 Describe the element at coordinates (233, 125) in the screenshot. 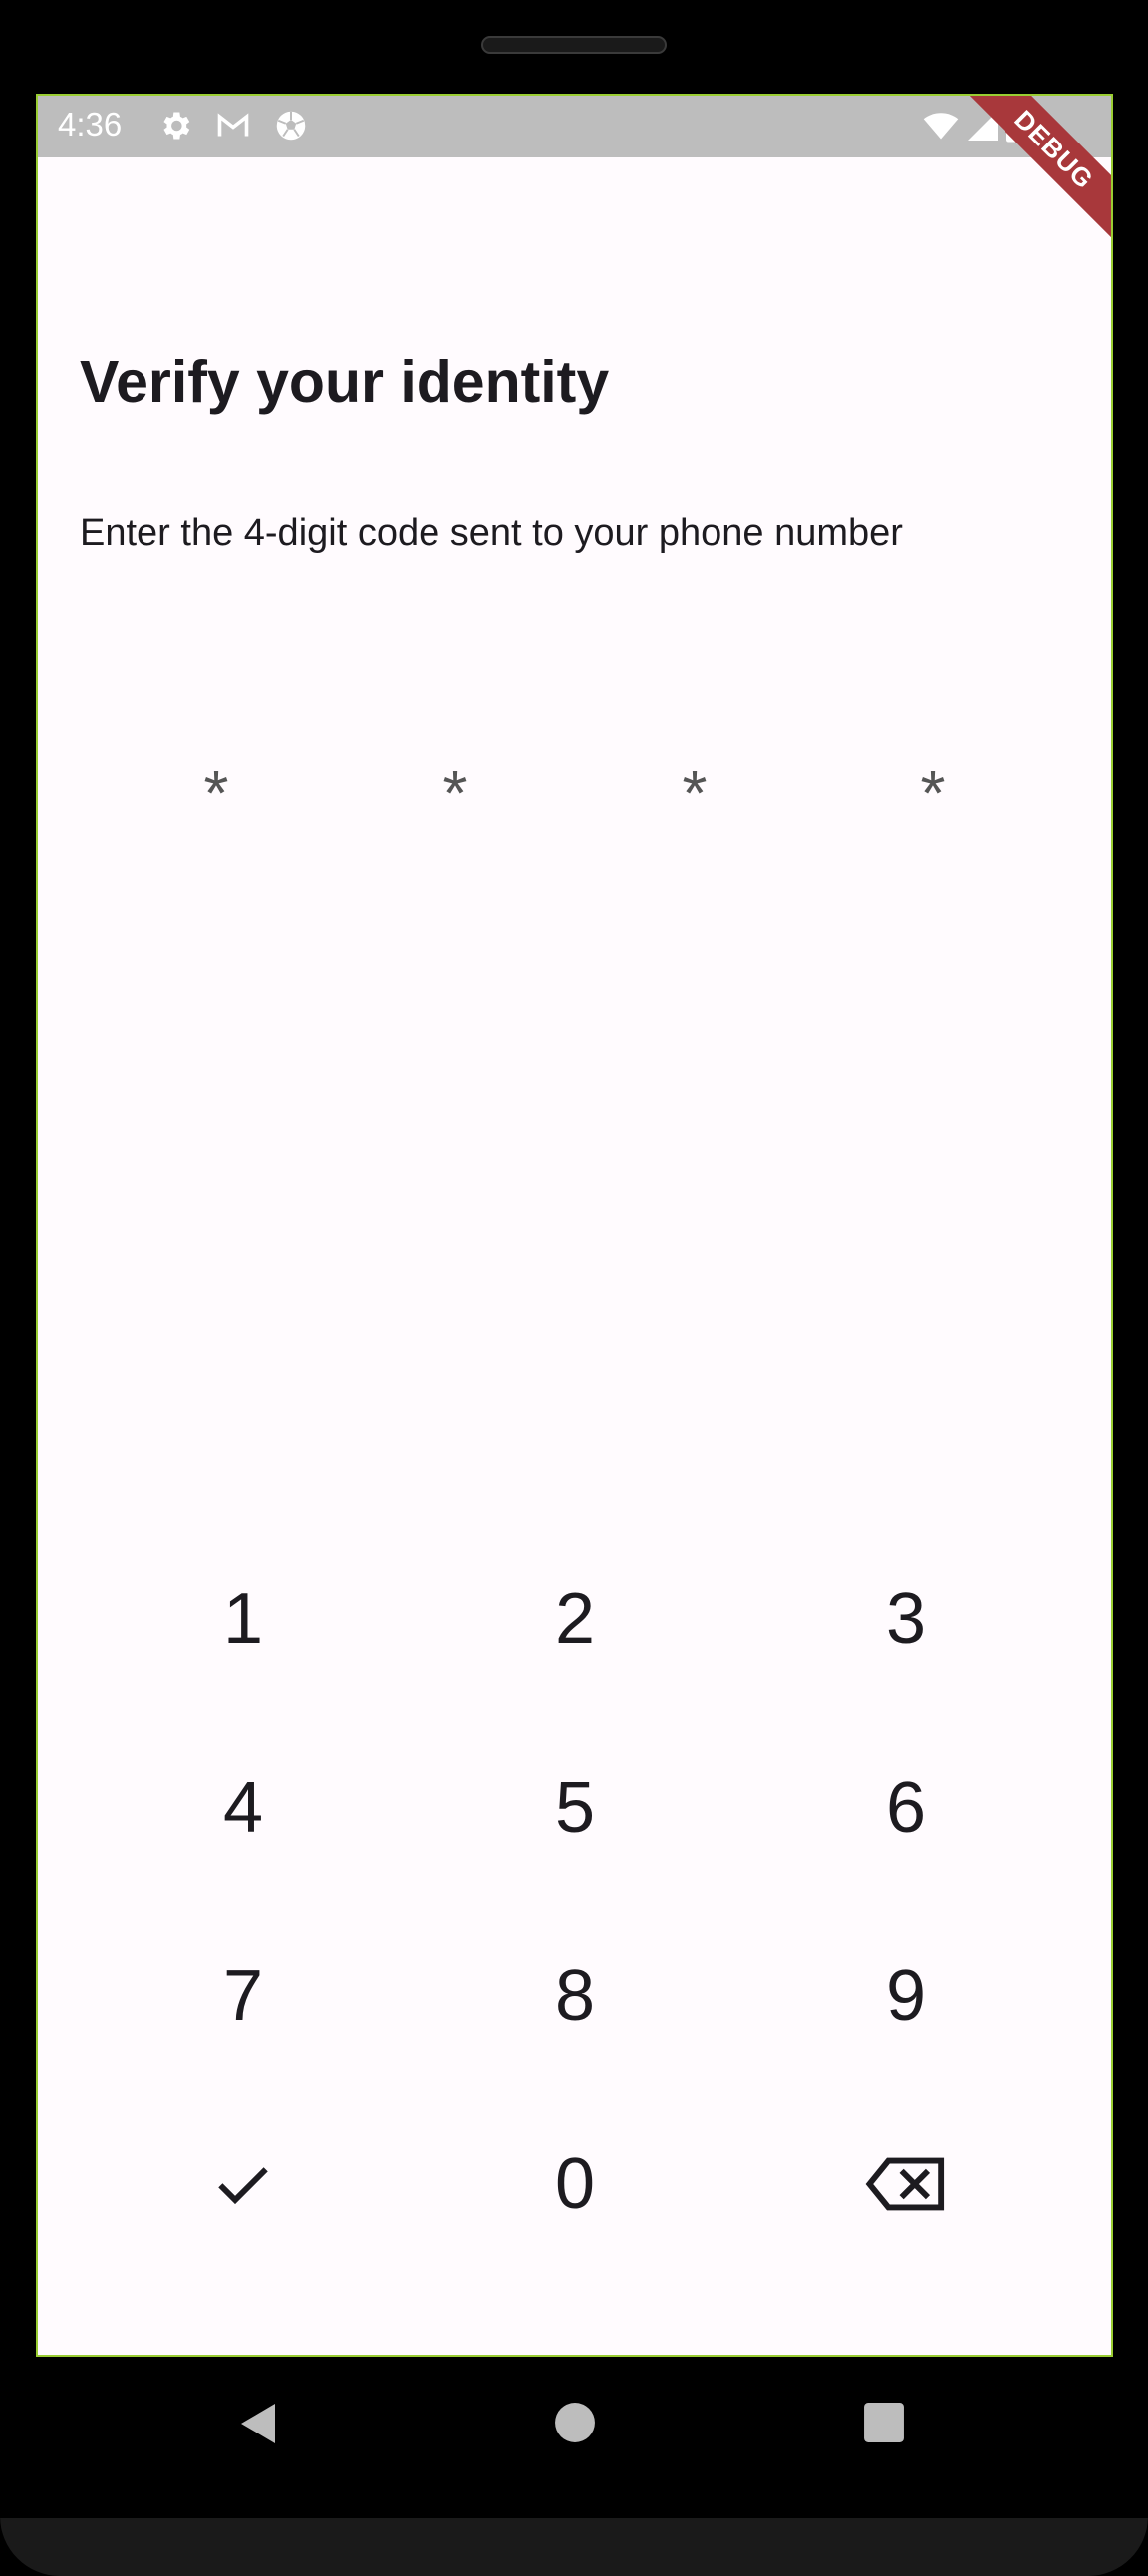

I see `gmail-icon` at that location.